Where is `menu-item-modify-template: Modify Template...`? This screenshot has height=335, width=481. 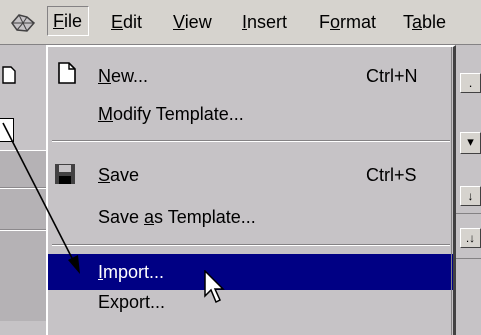
menu-item-modify-template: Modify Template... is located at coordinates (250, 114).